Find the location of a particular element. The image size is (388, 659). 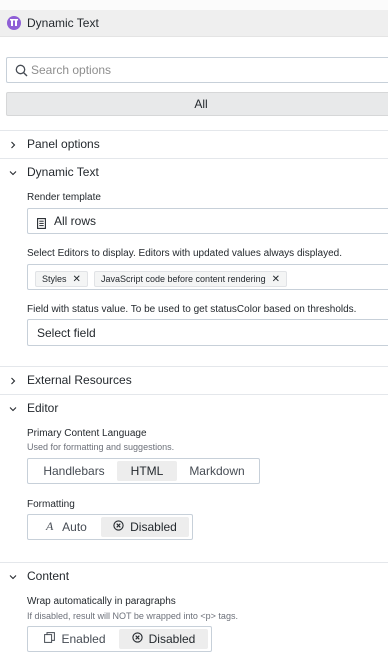

primary-language-description: Used for formatting and suggestions. is located at coordinates (101, 447).